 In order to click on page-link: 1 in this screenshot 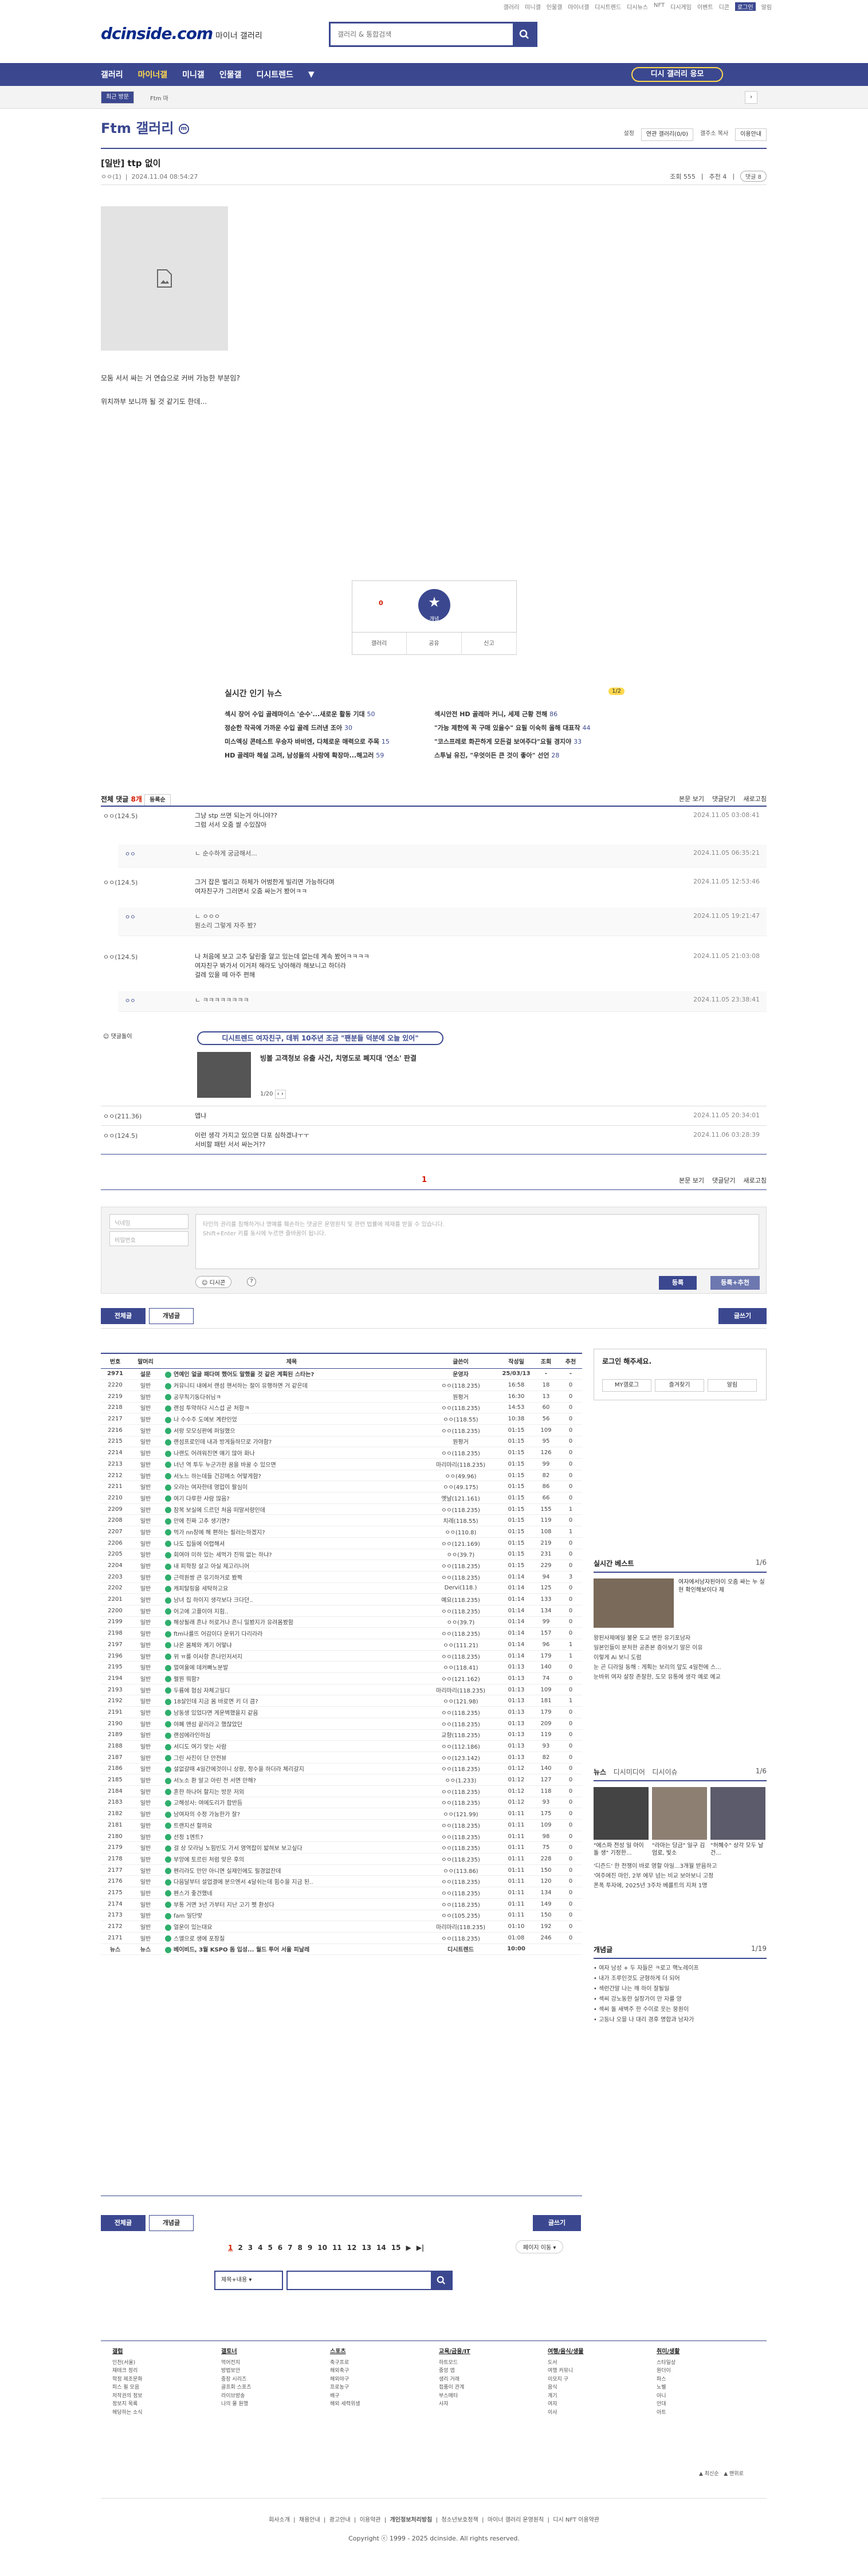, I will do `click(230, 2248)`.